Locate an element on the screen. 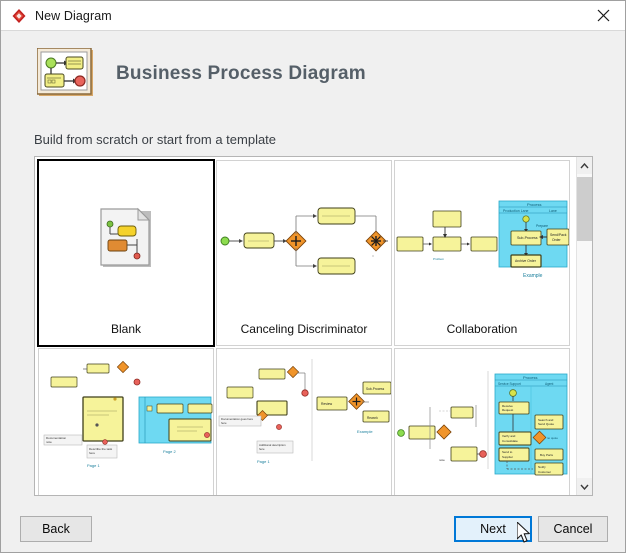  svg-text: Send Quote is located at coordinates (546, 424).